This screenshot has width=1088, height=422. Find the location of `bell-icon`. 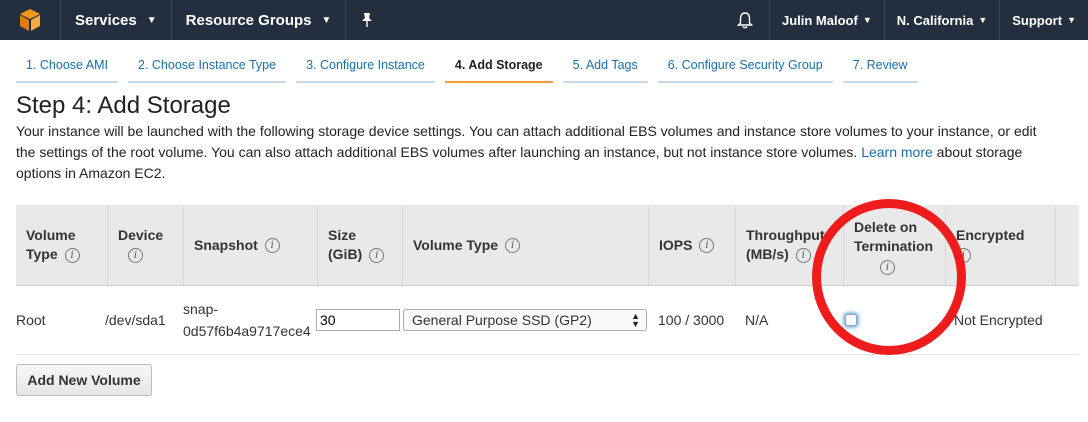

bell-icon is located at coordinates (744, 20).